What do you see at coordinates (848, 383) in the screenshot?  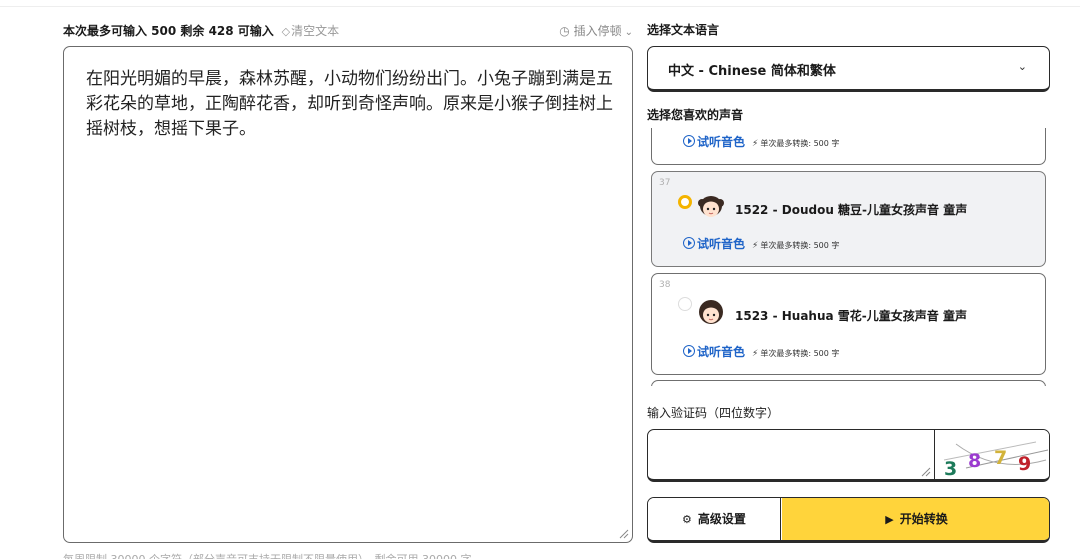 I see `voice-card` at bounding box center [848, 383].